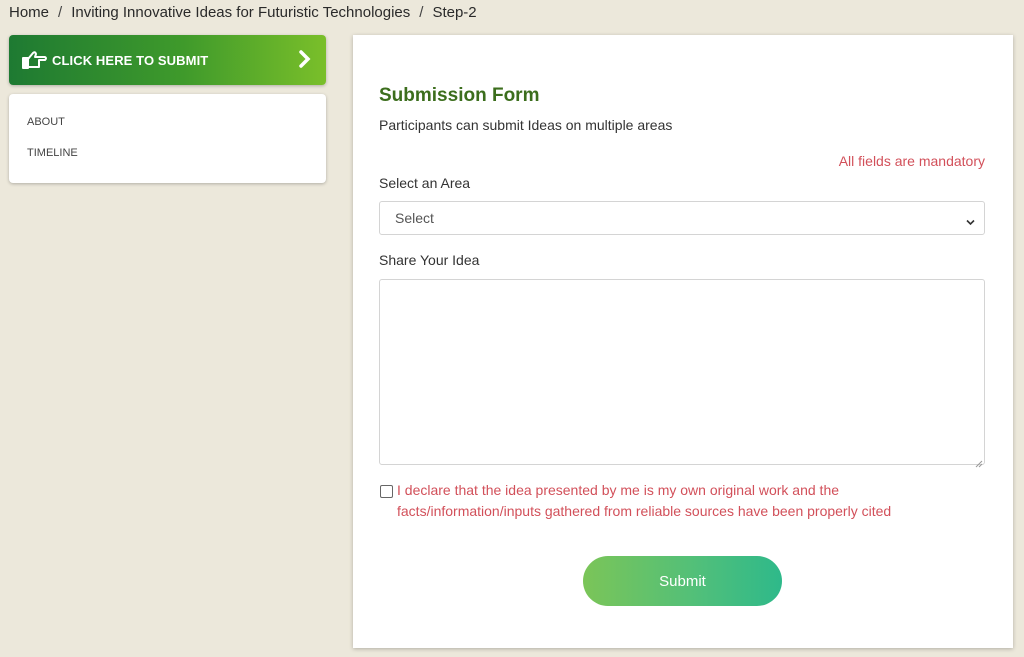  Describe the element at coordinates (386, 491) in the screenshot. I see `declaration-checkbox` at that location.